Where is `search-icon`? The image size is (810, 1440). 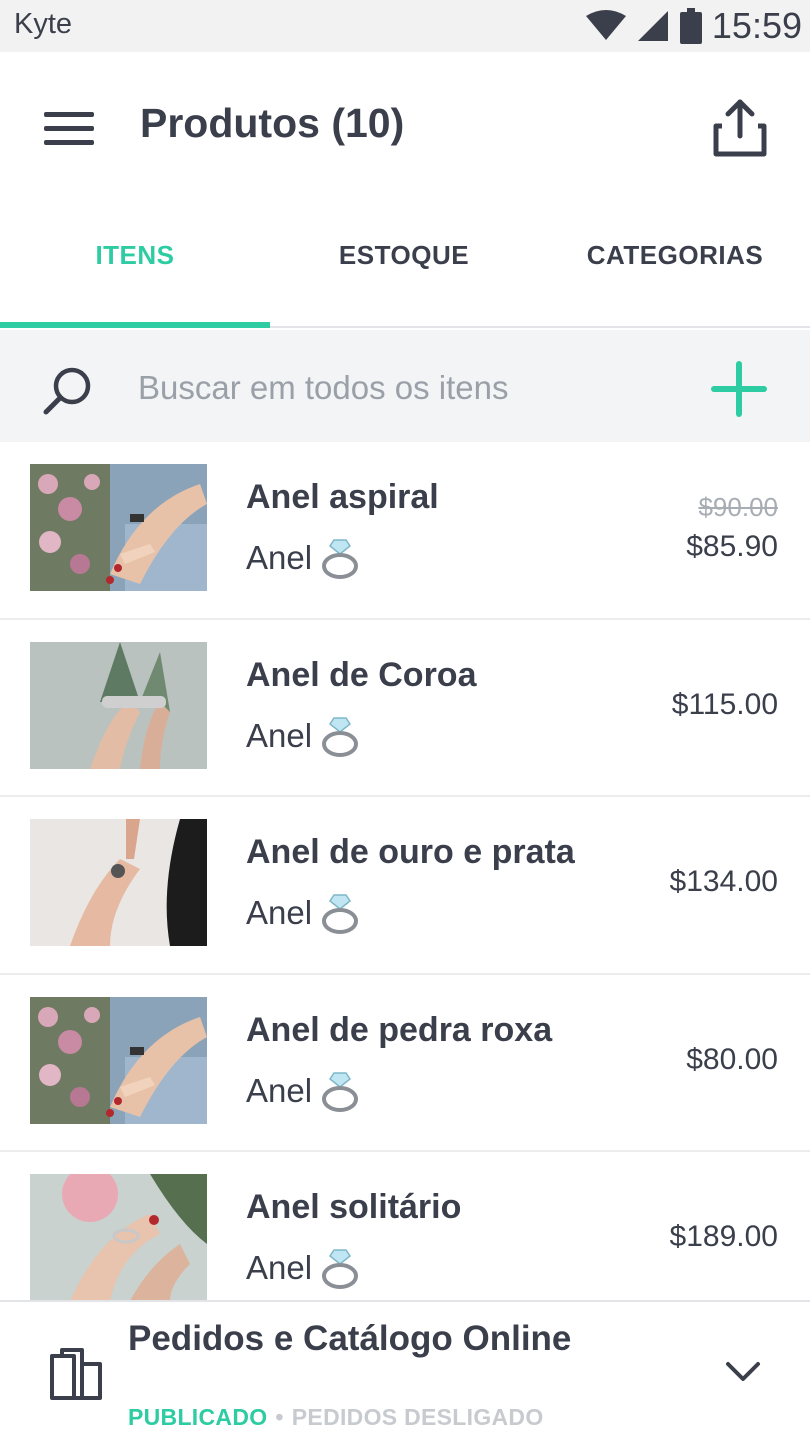
search-icon is located at coordinates (67, 391).